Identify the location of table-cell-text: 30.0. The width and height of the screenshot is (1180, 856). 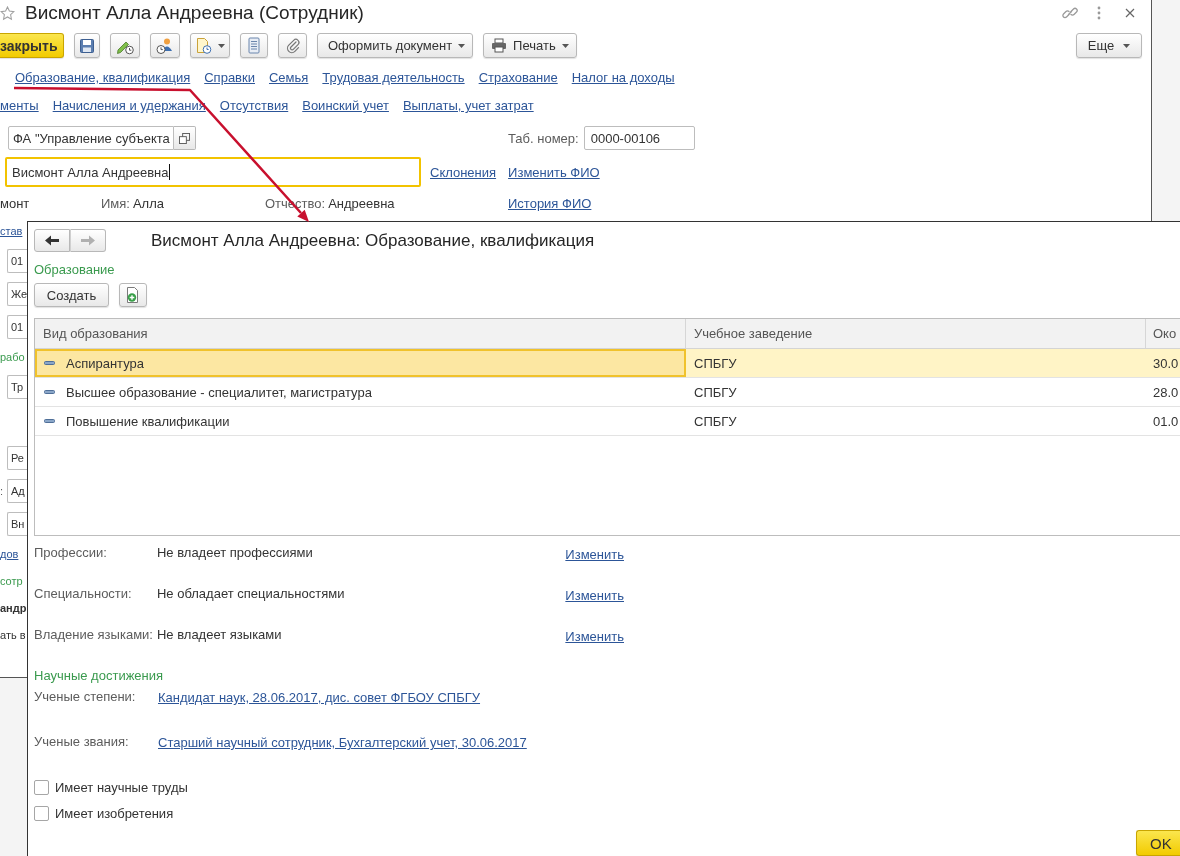
(1166, 363).